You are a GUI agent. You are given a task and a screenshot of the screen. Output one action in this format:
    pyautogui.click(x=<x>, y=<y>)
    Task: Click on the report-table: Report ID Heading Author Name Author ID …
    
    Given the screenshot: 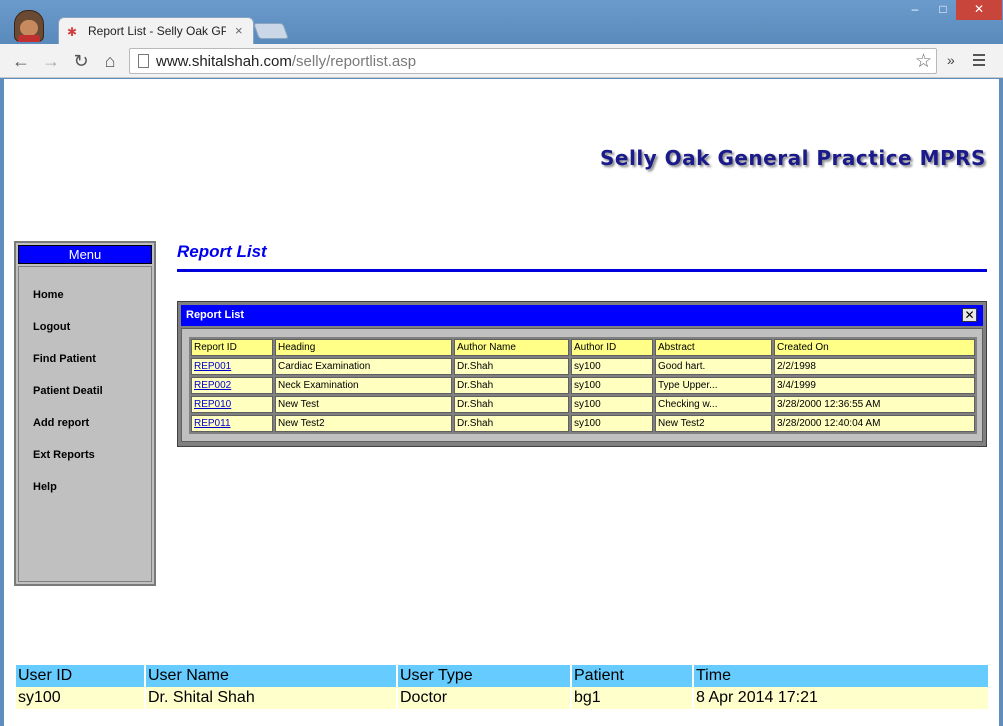 What is the action you would take?
    pyautogui.click(x=583, y=385)
    